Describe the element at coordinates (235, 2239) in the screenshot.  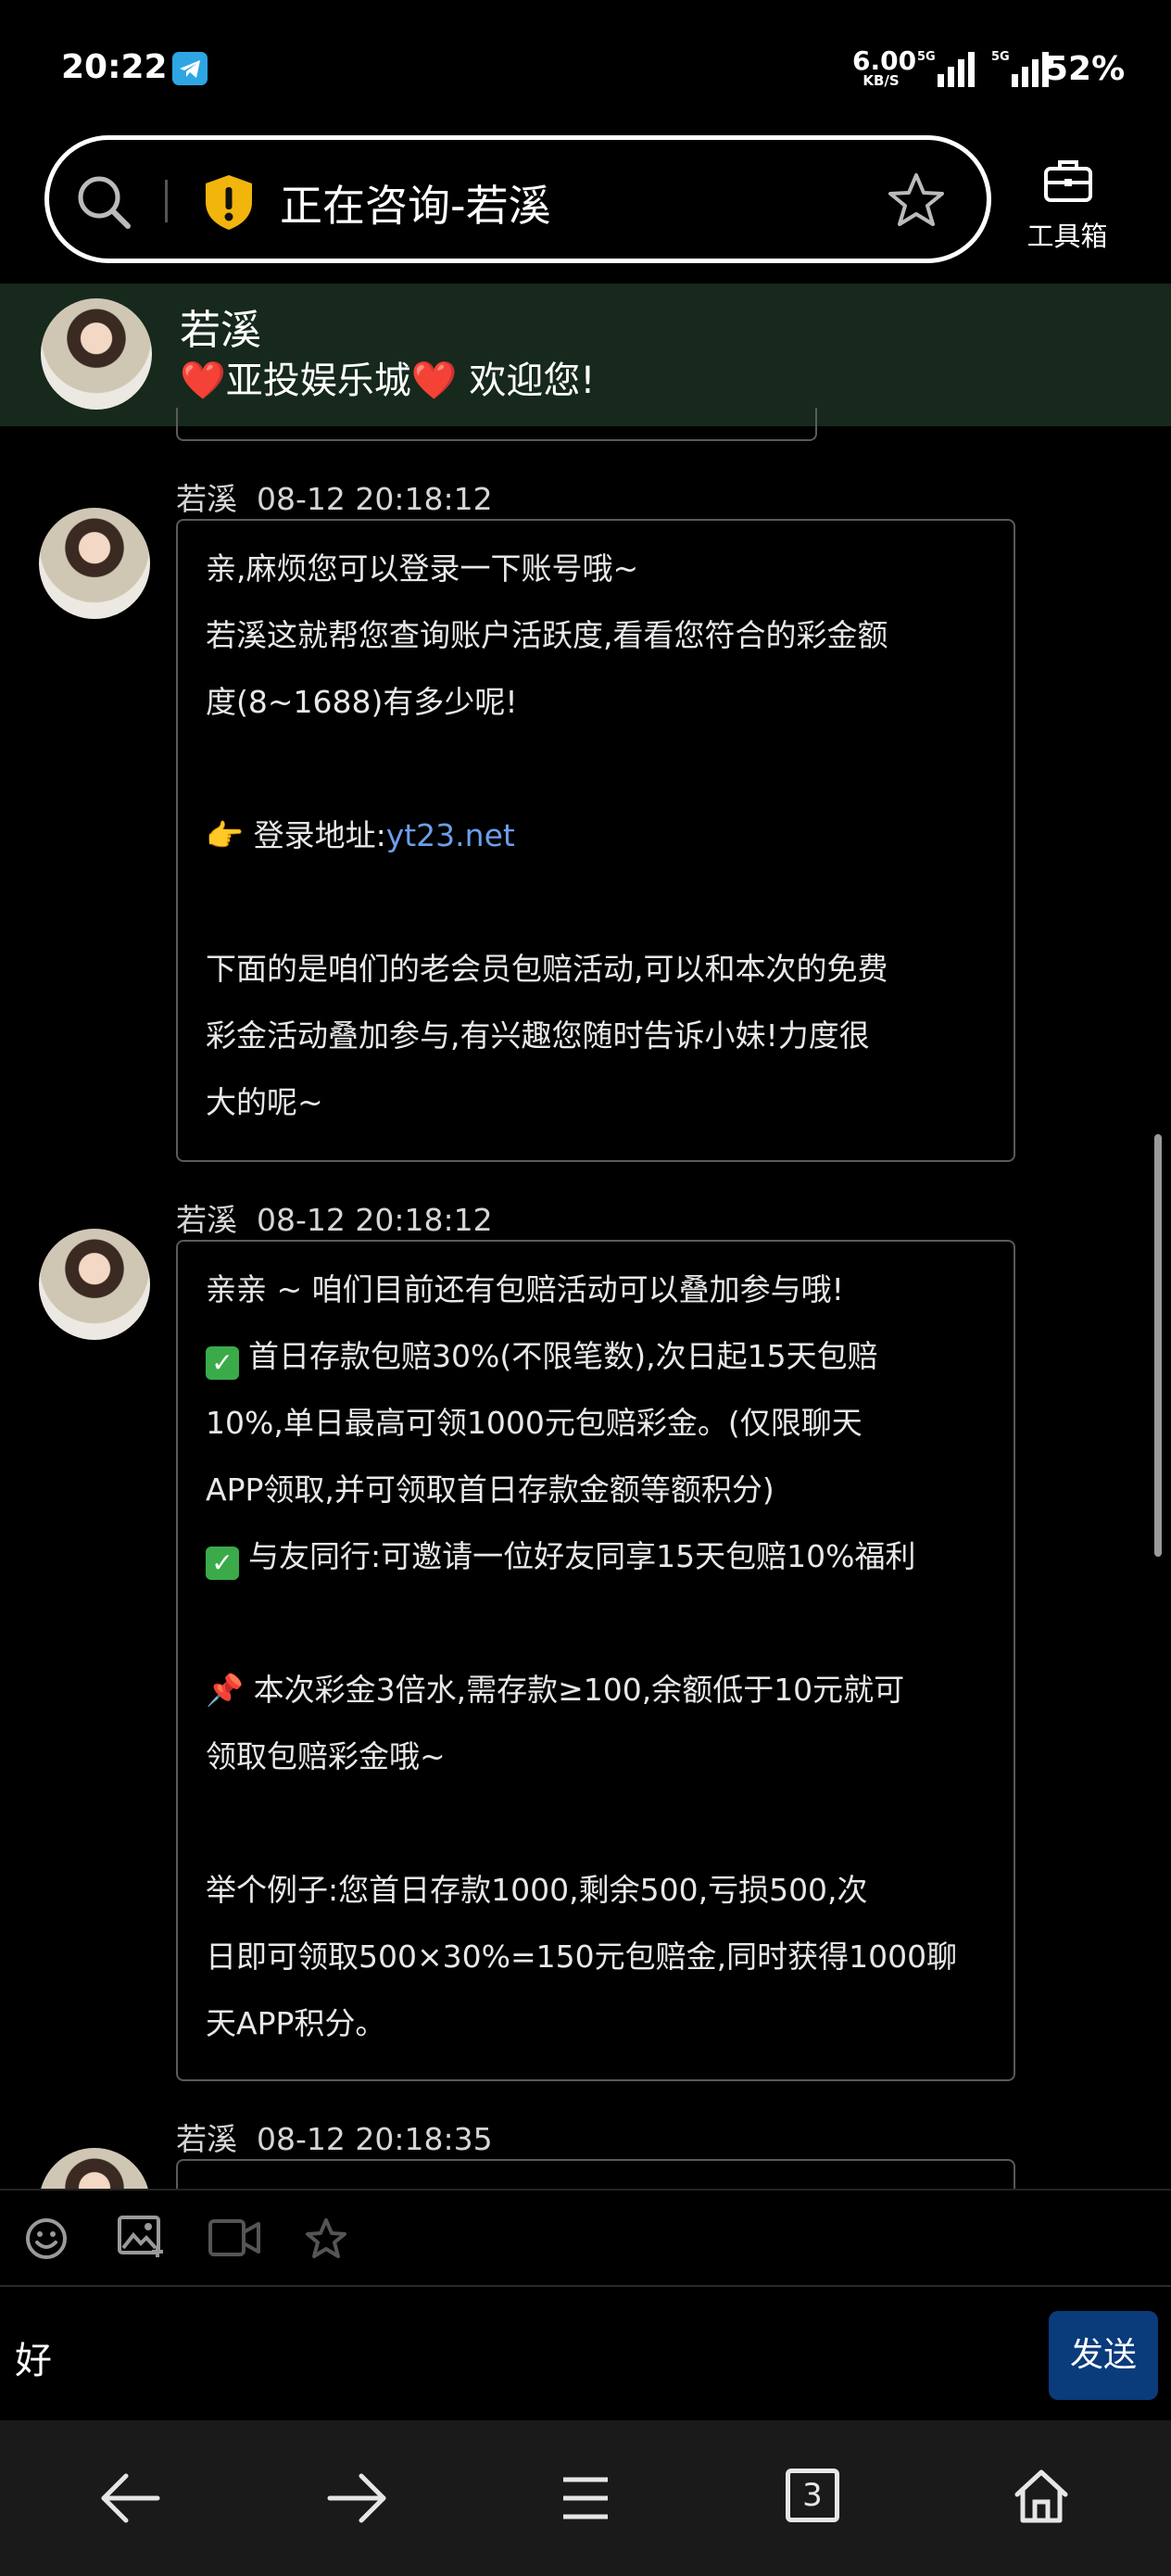
I see `video-icon` at that location.